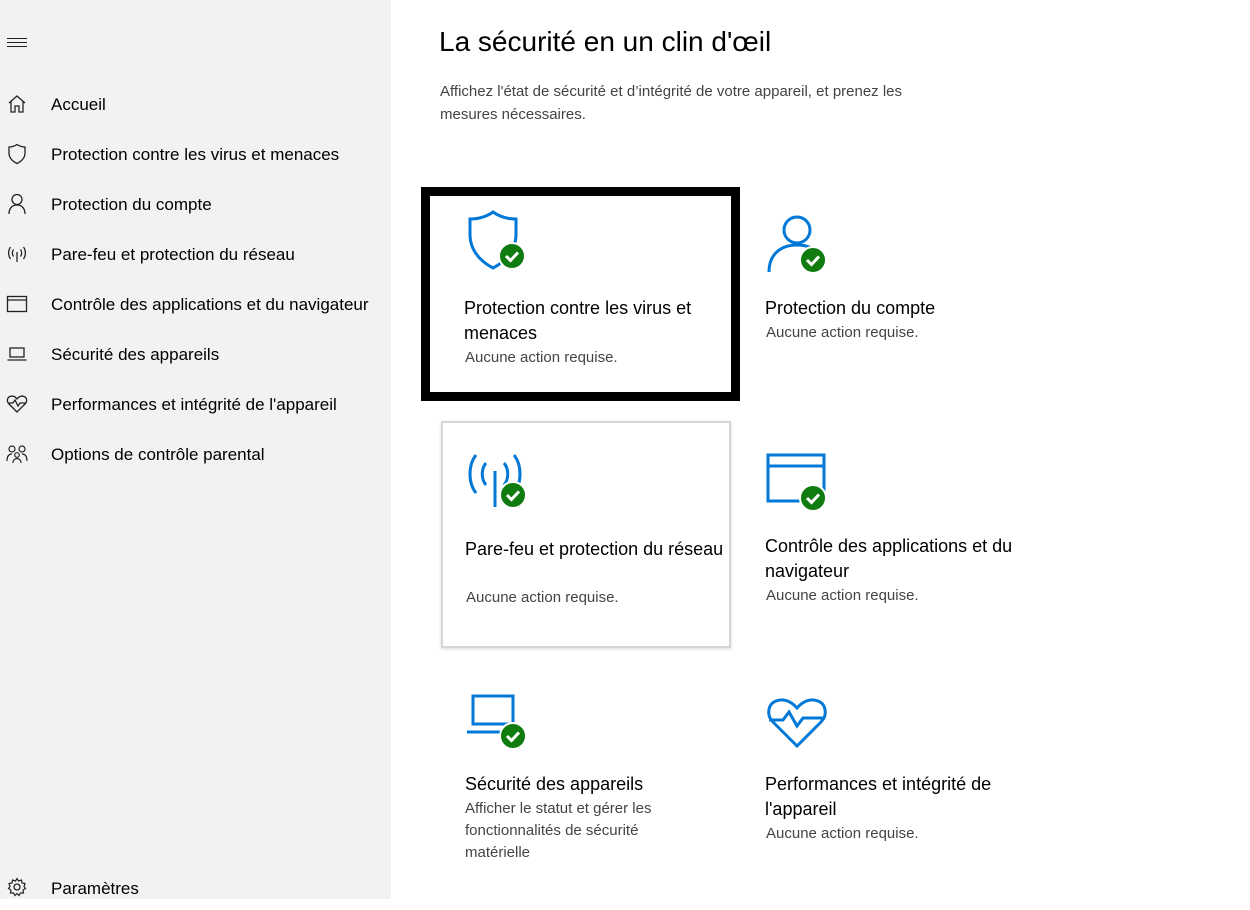 The height and width of the screenshot is (910, 1250). I want to click on sidebar-item-label: Accueil, so click(78, 104).